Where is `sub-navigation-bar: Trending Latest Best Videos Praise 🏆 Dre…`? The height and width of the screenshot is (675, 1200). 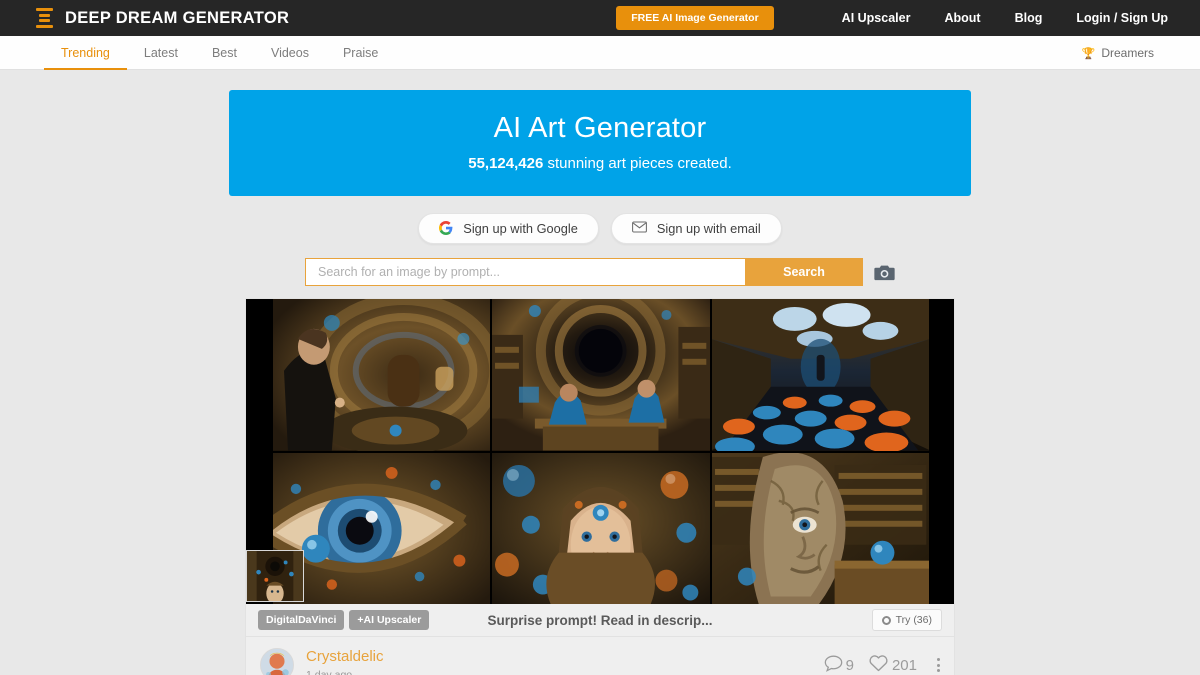
sub-navigation-bar: Trending Latest Best Videos Praise 🏆 Dre… is located at coordinates (600, 53).